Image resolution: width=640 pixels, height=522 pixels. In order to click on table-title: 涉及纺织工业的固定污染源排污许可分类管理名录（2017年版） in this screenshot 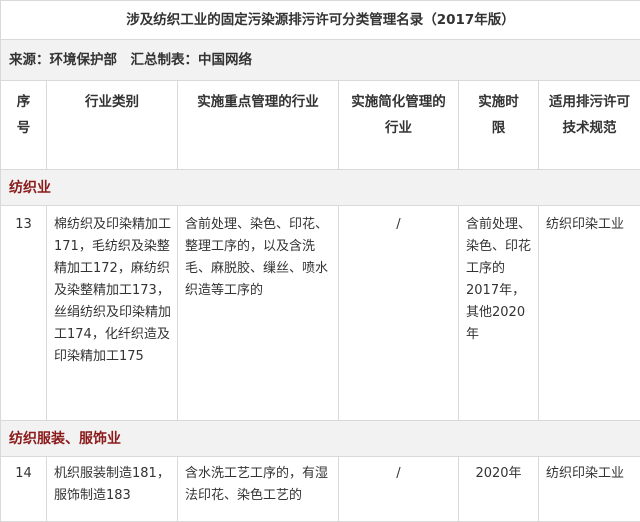, I will do `click(320, 20)`.